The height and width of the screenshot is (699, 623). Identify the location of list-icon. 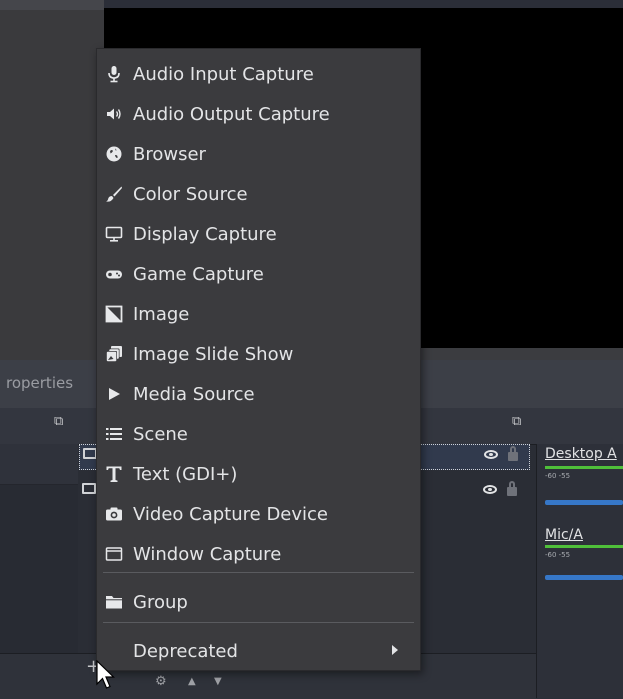
(114, 434).